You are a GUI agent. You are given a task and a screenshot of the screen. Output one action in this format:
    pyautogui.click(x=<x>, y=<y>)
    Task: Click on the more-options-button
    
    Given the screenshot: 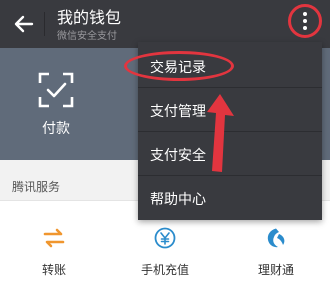 What is the action you would take?
    pyautogui.click(x=305, y=21)
    